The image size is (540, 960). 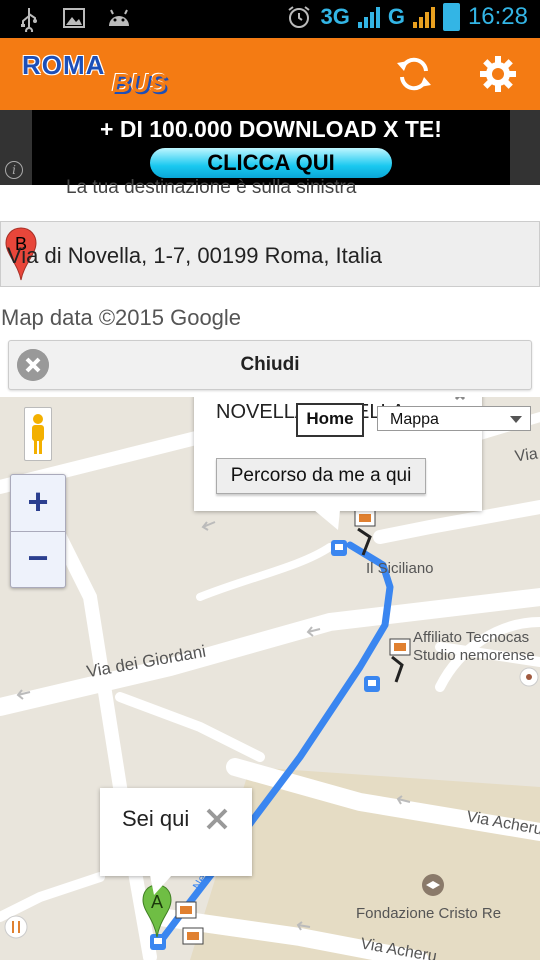 I want to click on status-bar: 3G G 16:28, so click(x=270, y=19).